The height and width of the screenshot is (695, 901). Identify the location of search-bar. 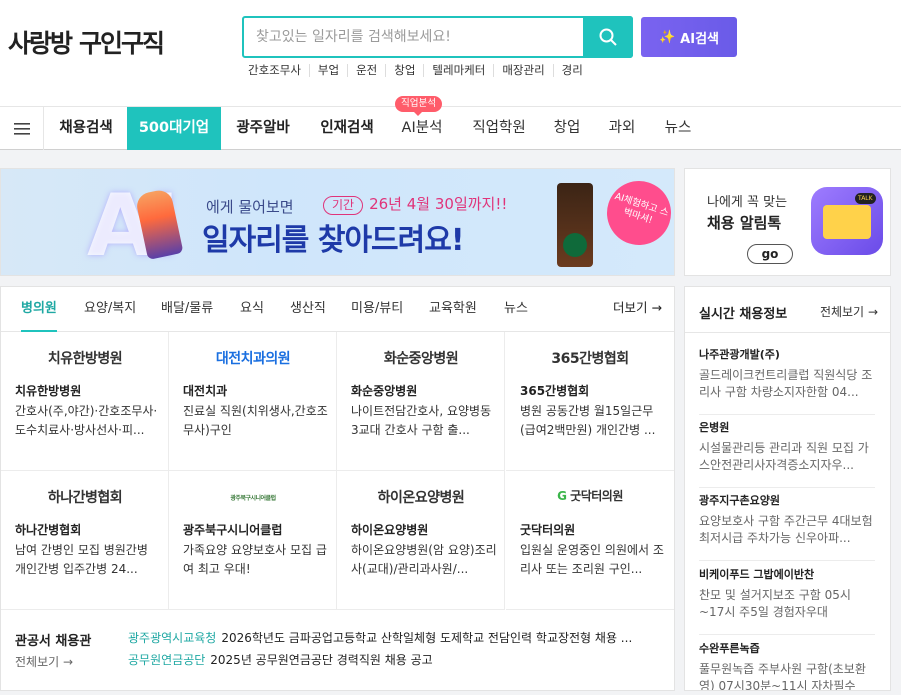
(437, 37).